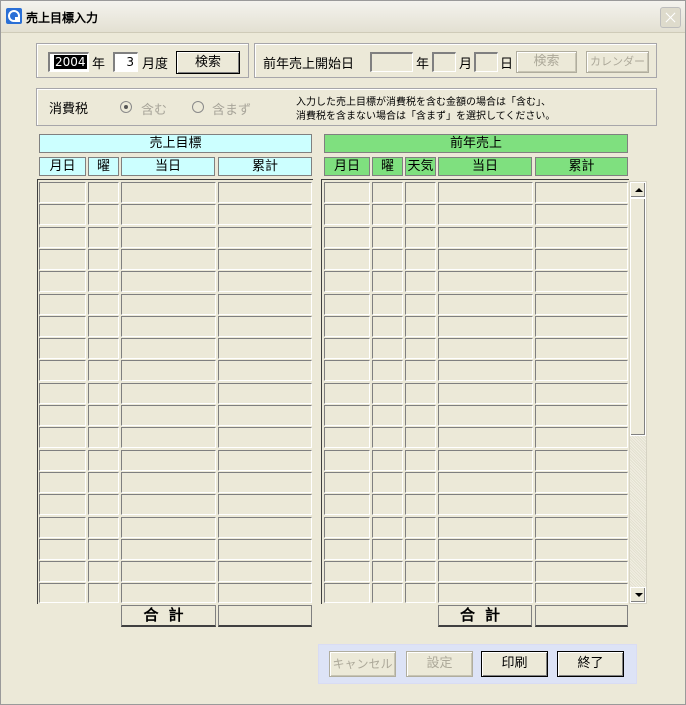  What do you see at coordinates (68, 62) in the screenshot?
I see `year-input: 2004` at bounding box center [68, 62].